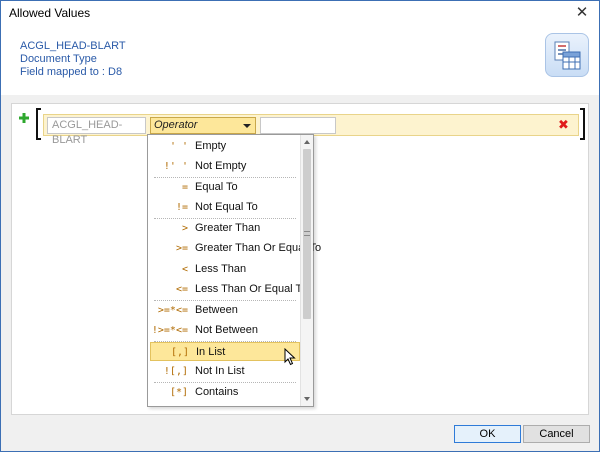 This screenshot has height=452, width=600. Describe the element at coordinates (38, 124) in the screenshot. I see `group-bracket-left` at that location.